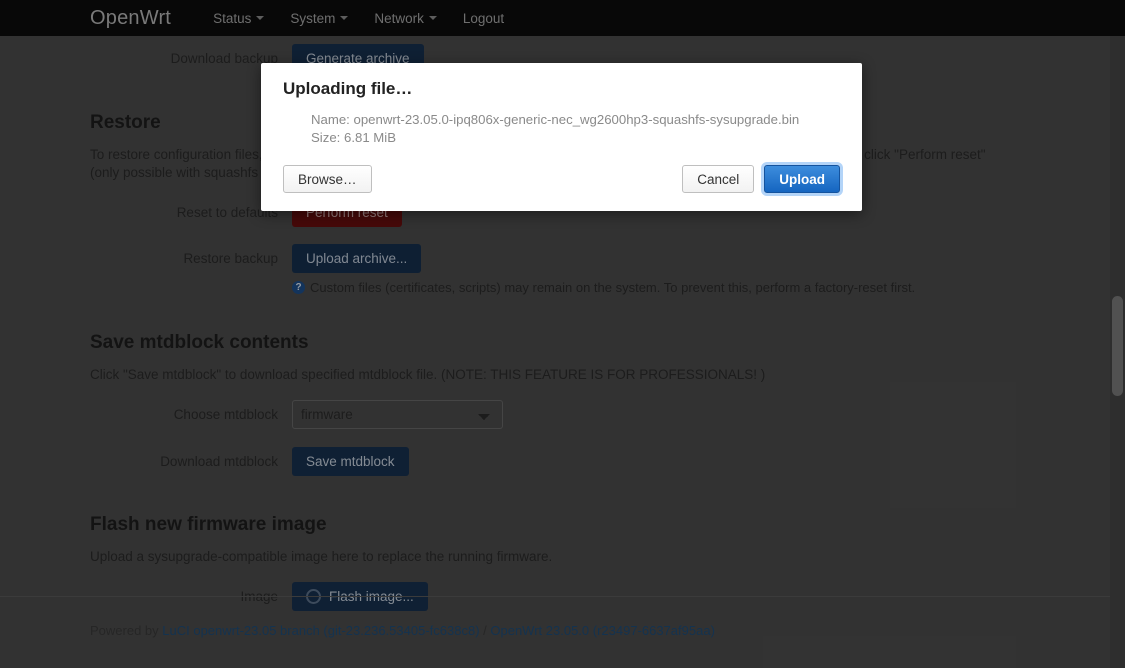 The height and width of the screenshot is (668, 1125). I want to click on choose-mtdblock-row: Choose mtdblock firmware, so click(562, 415).